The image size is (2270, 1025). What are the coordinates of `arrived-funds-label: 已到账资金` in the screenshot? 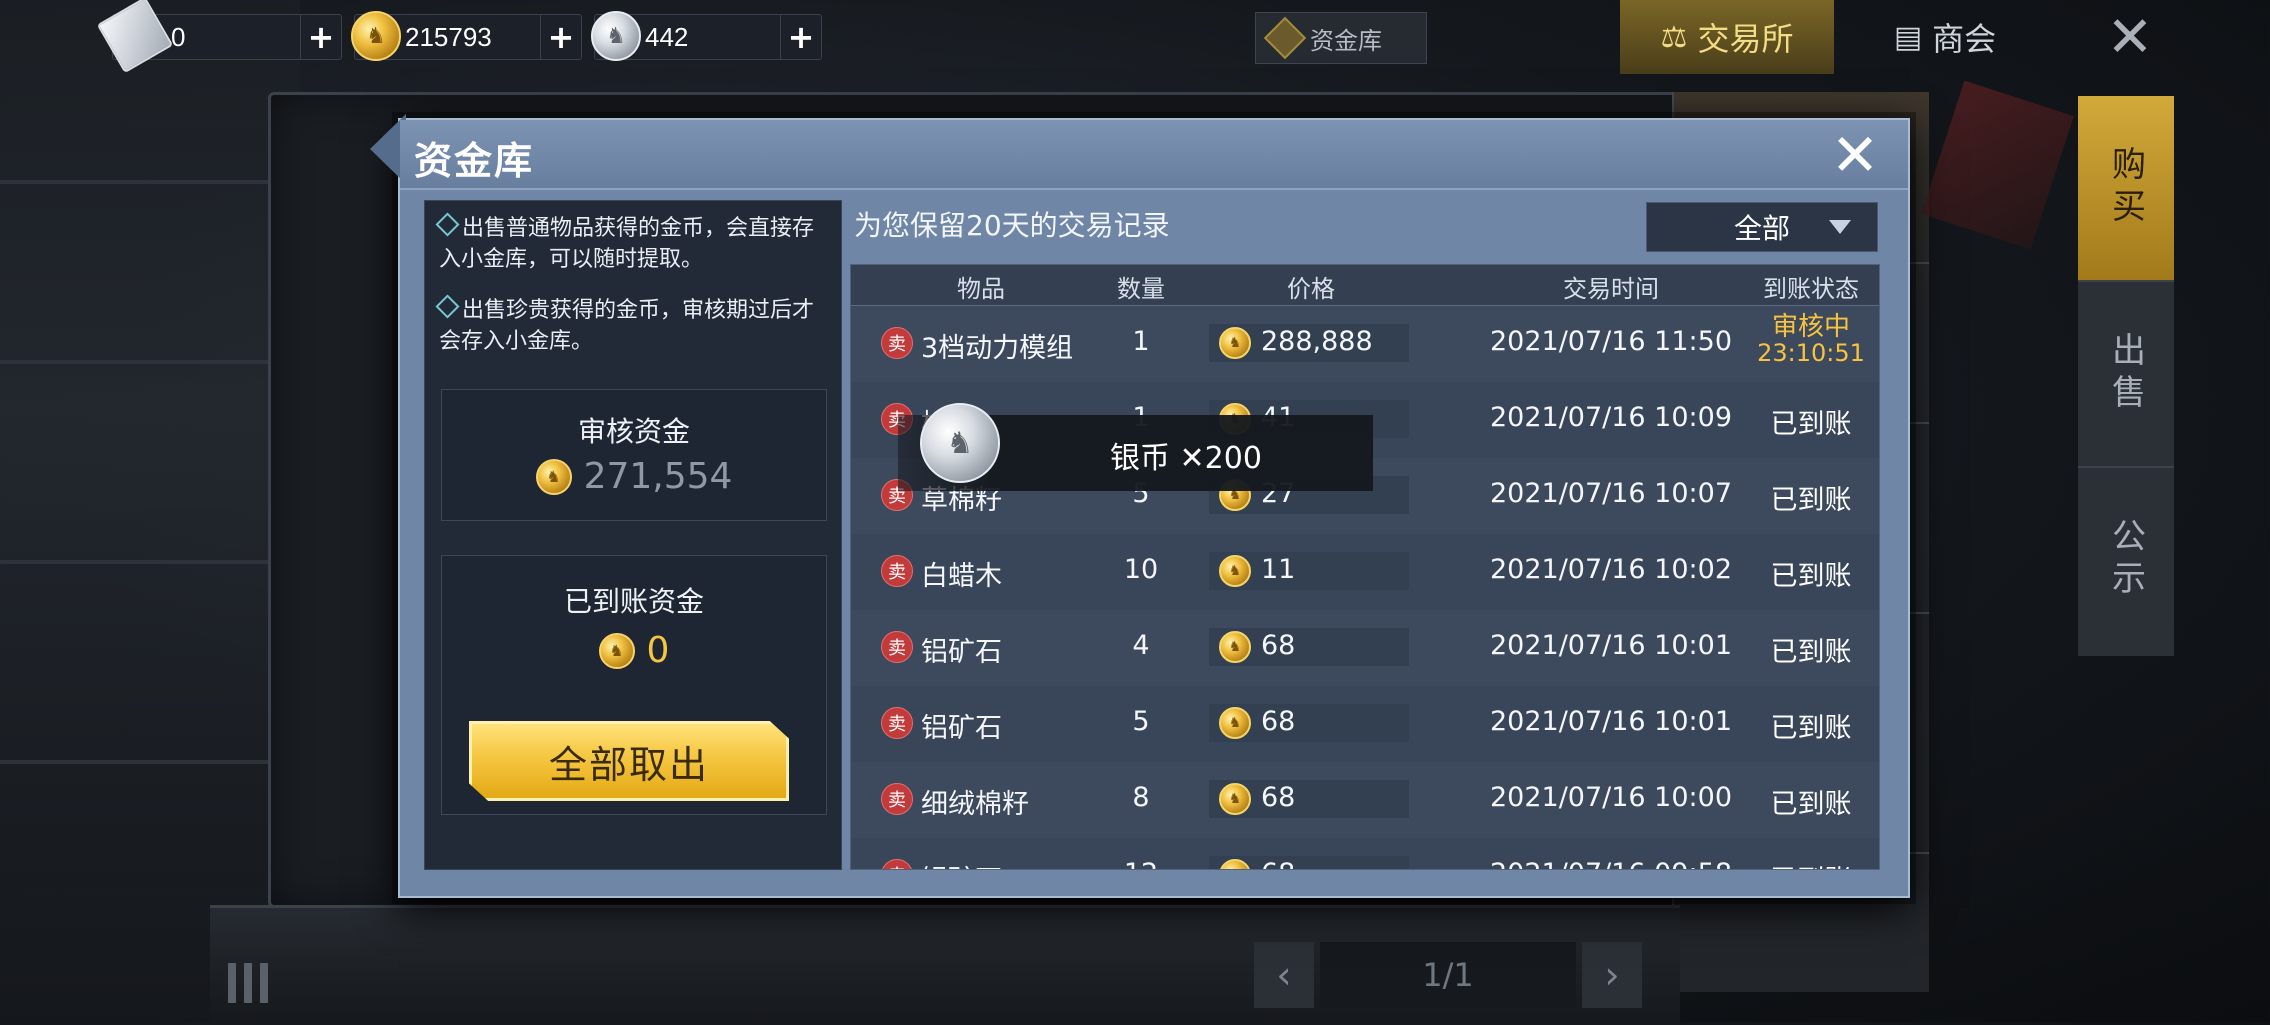 It's located at (633, 601).